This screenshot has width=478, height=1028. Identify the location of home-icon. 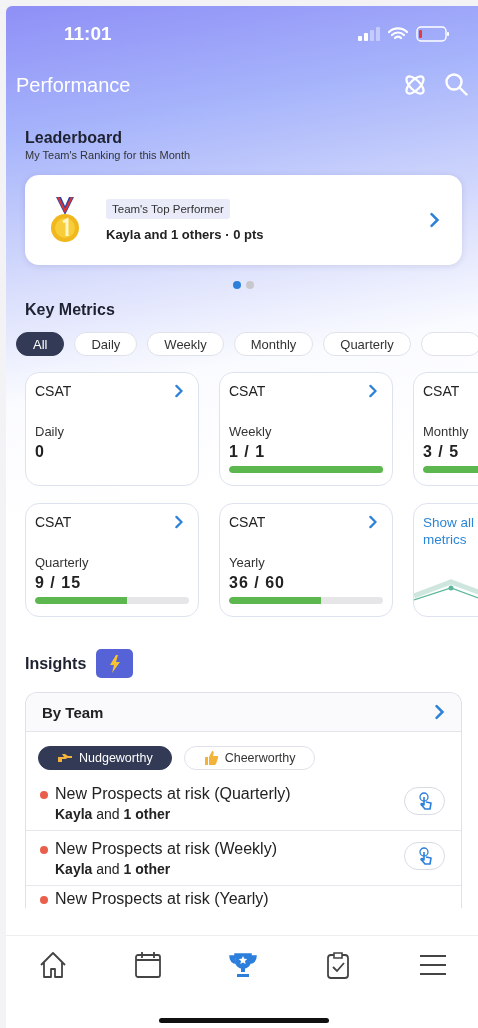
(53, 965).